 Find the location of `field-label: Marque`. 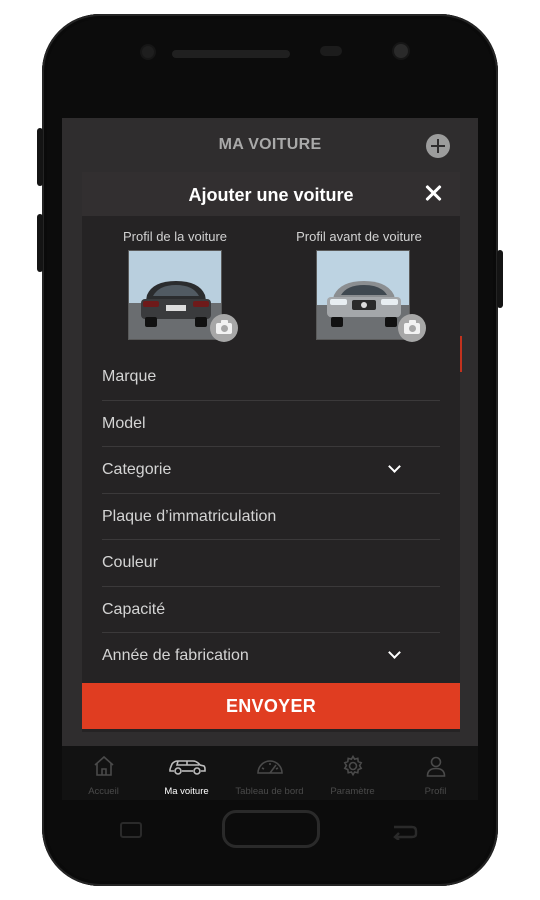

field-label: Marque is located at coordinates (129, 376).